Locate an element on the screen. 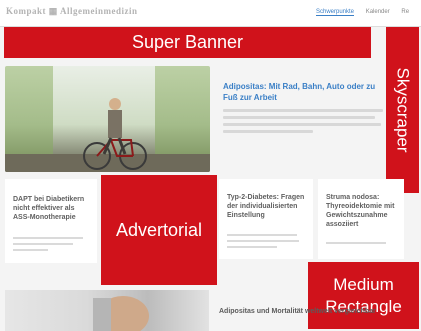  skyscraper-ad: Skyscraper is located at coordinates (402, 110).